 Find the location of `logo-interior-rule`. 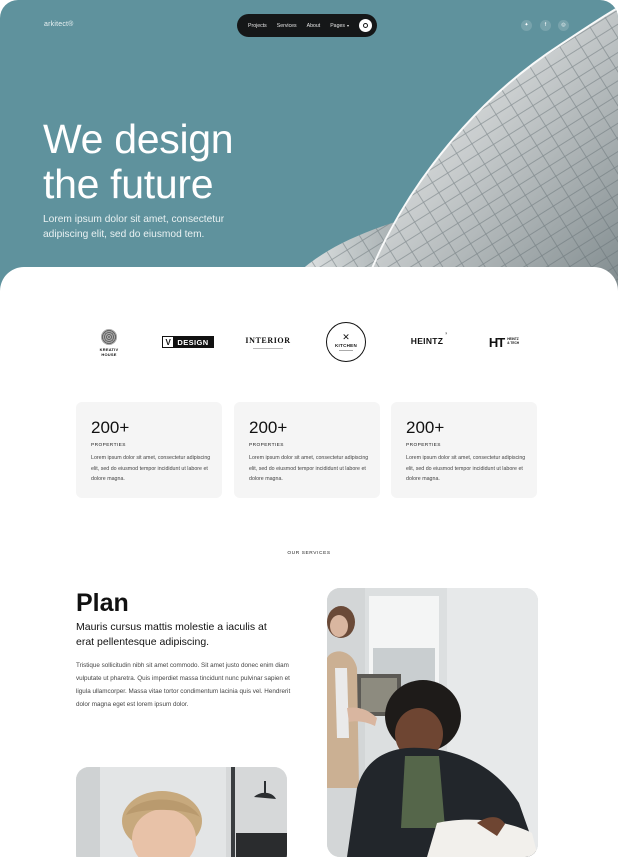

logo-interior-rule is located at coordinates (268, 348).